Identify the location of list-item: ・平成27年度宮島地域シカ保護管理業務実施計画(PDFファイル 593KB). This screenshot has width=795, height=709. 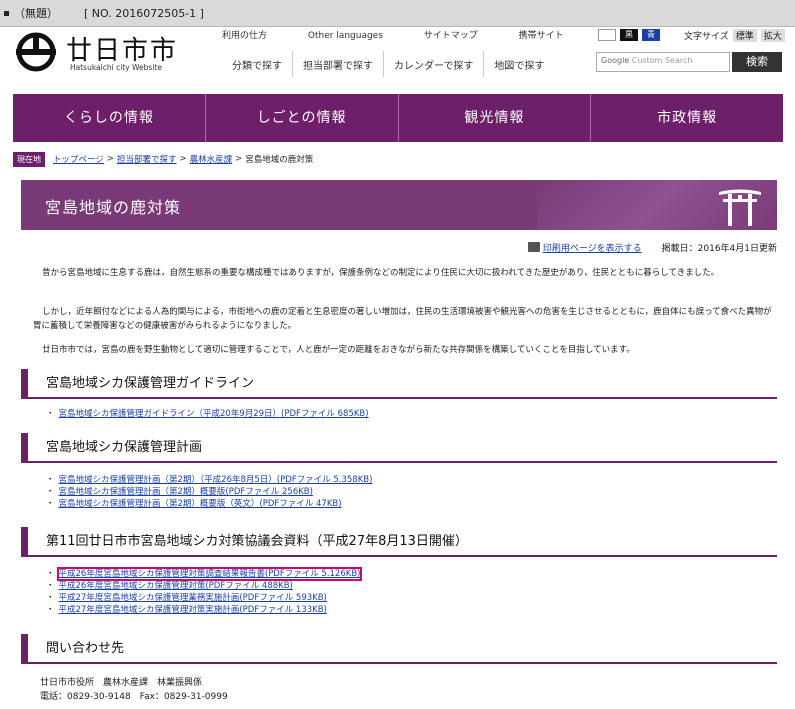
(186, 598).